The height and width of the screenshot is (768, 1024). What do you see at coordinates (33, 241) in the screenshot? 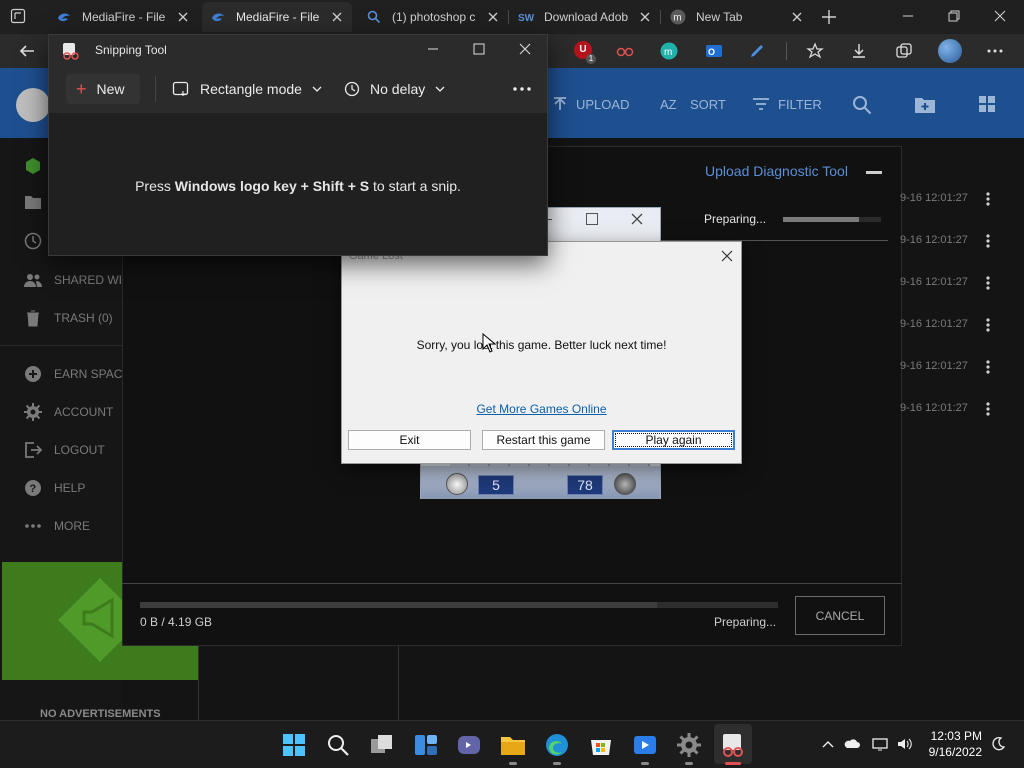
I see `recent-clock-icon` at bounding box center [33, 241].